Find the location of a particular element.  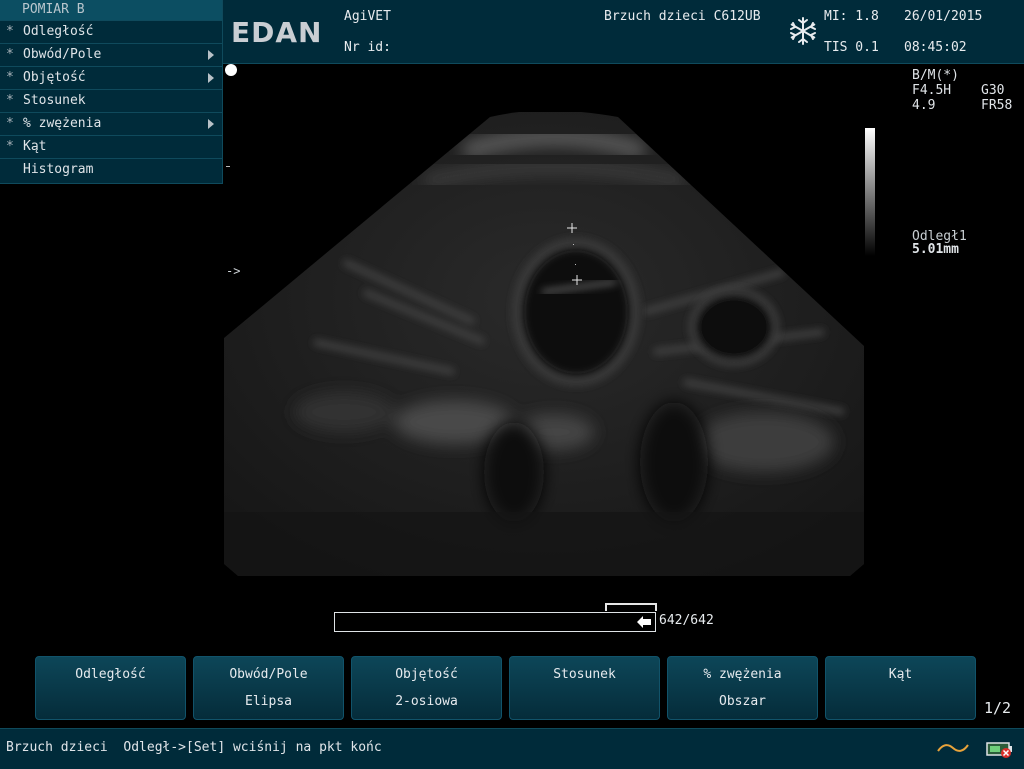

menu-item-label: Odległość is located at coordinates (58, 31).